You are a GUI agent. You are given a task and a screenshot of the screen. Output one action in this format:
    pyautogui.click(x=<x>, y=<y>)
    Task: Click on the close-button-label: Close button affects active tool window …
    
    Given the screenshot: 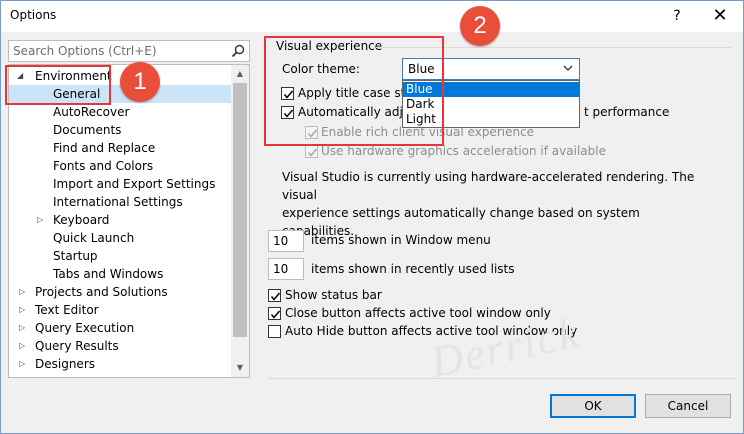 What is the action you would take?
    pyautogui.click(x=418, y=313)
    